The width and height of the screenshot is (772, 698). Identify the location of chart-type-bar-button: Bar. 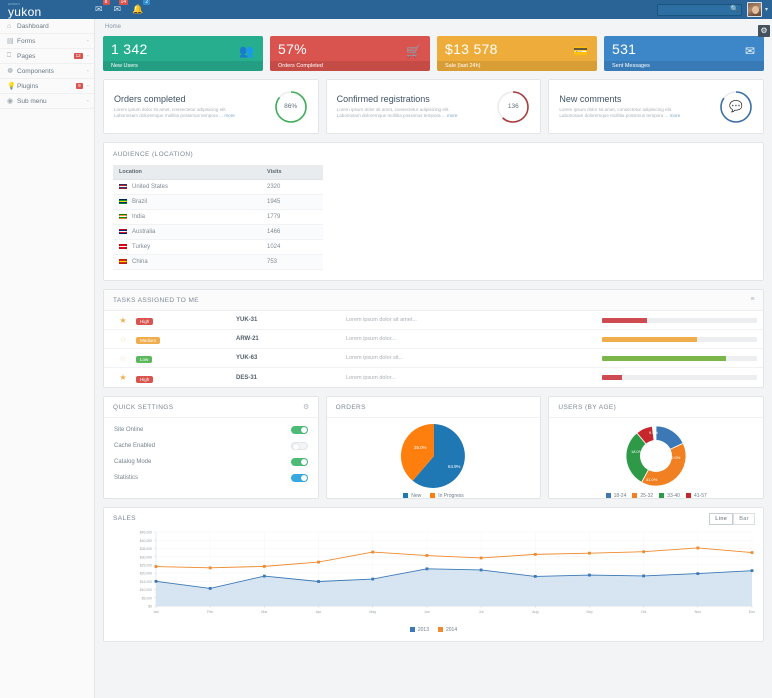
(744, 519).